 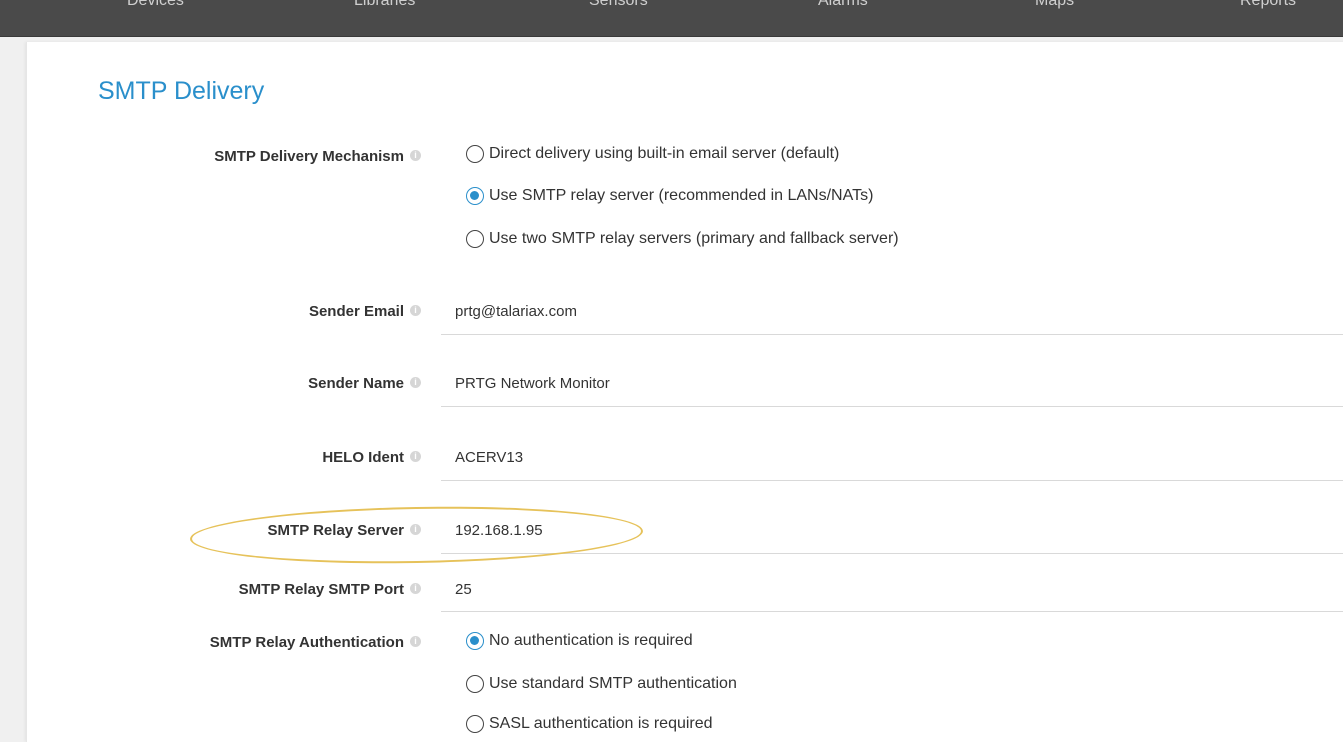 I want to click on radio-option-no-auth: No authentication is required, so click(x=579, y=641).